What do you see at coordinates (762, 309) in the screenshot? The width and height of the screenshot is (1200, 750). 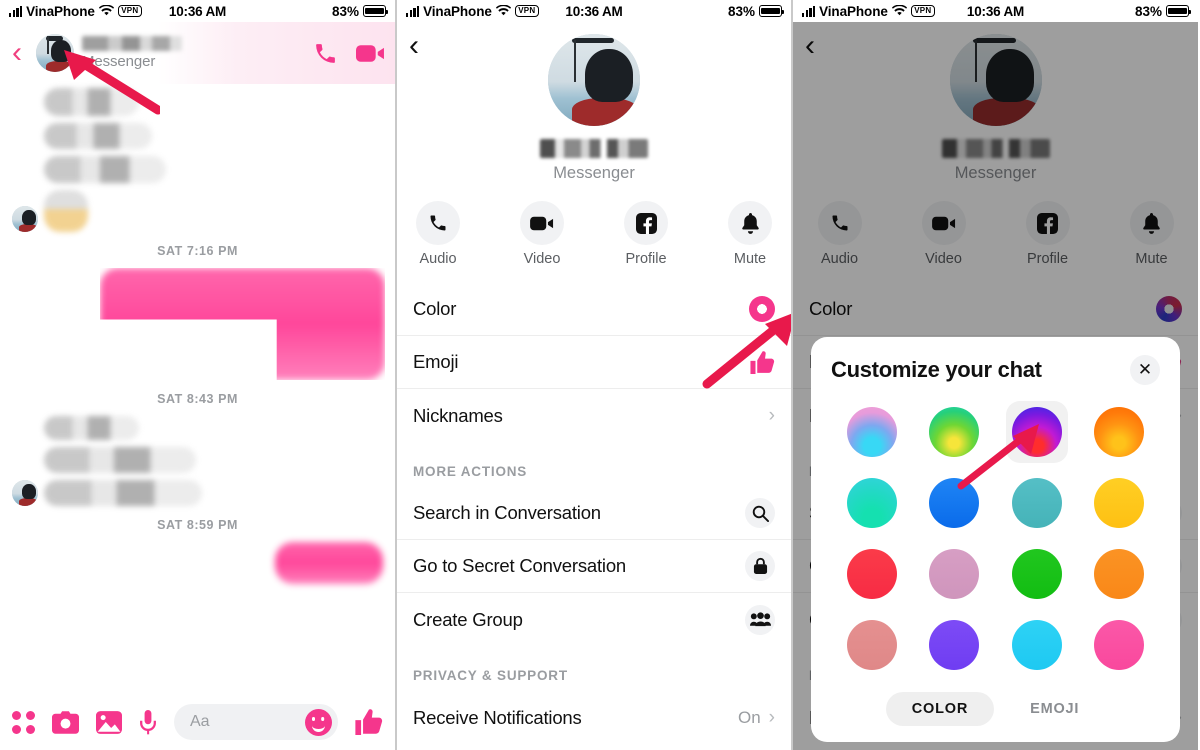 I see `color-donut-icon` at bounding box center [762, 309].